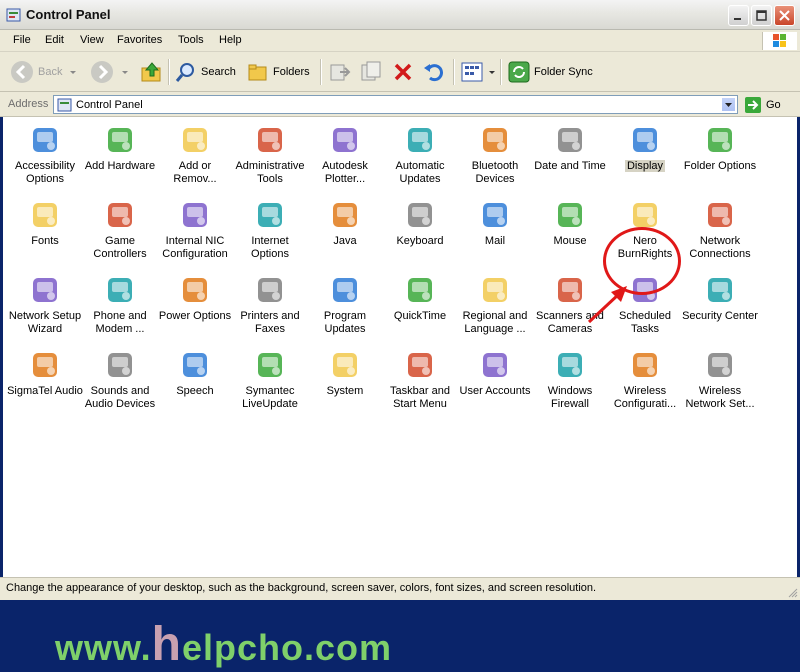 The height and width of the screenshot is (672, 800). I want to click on up-folder-button, so click(152, 72).